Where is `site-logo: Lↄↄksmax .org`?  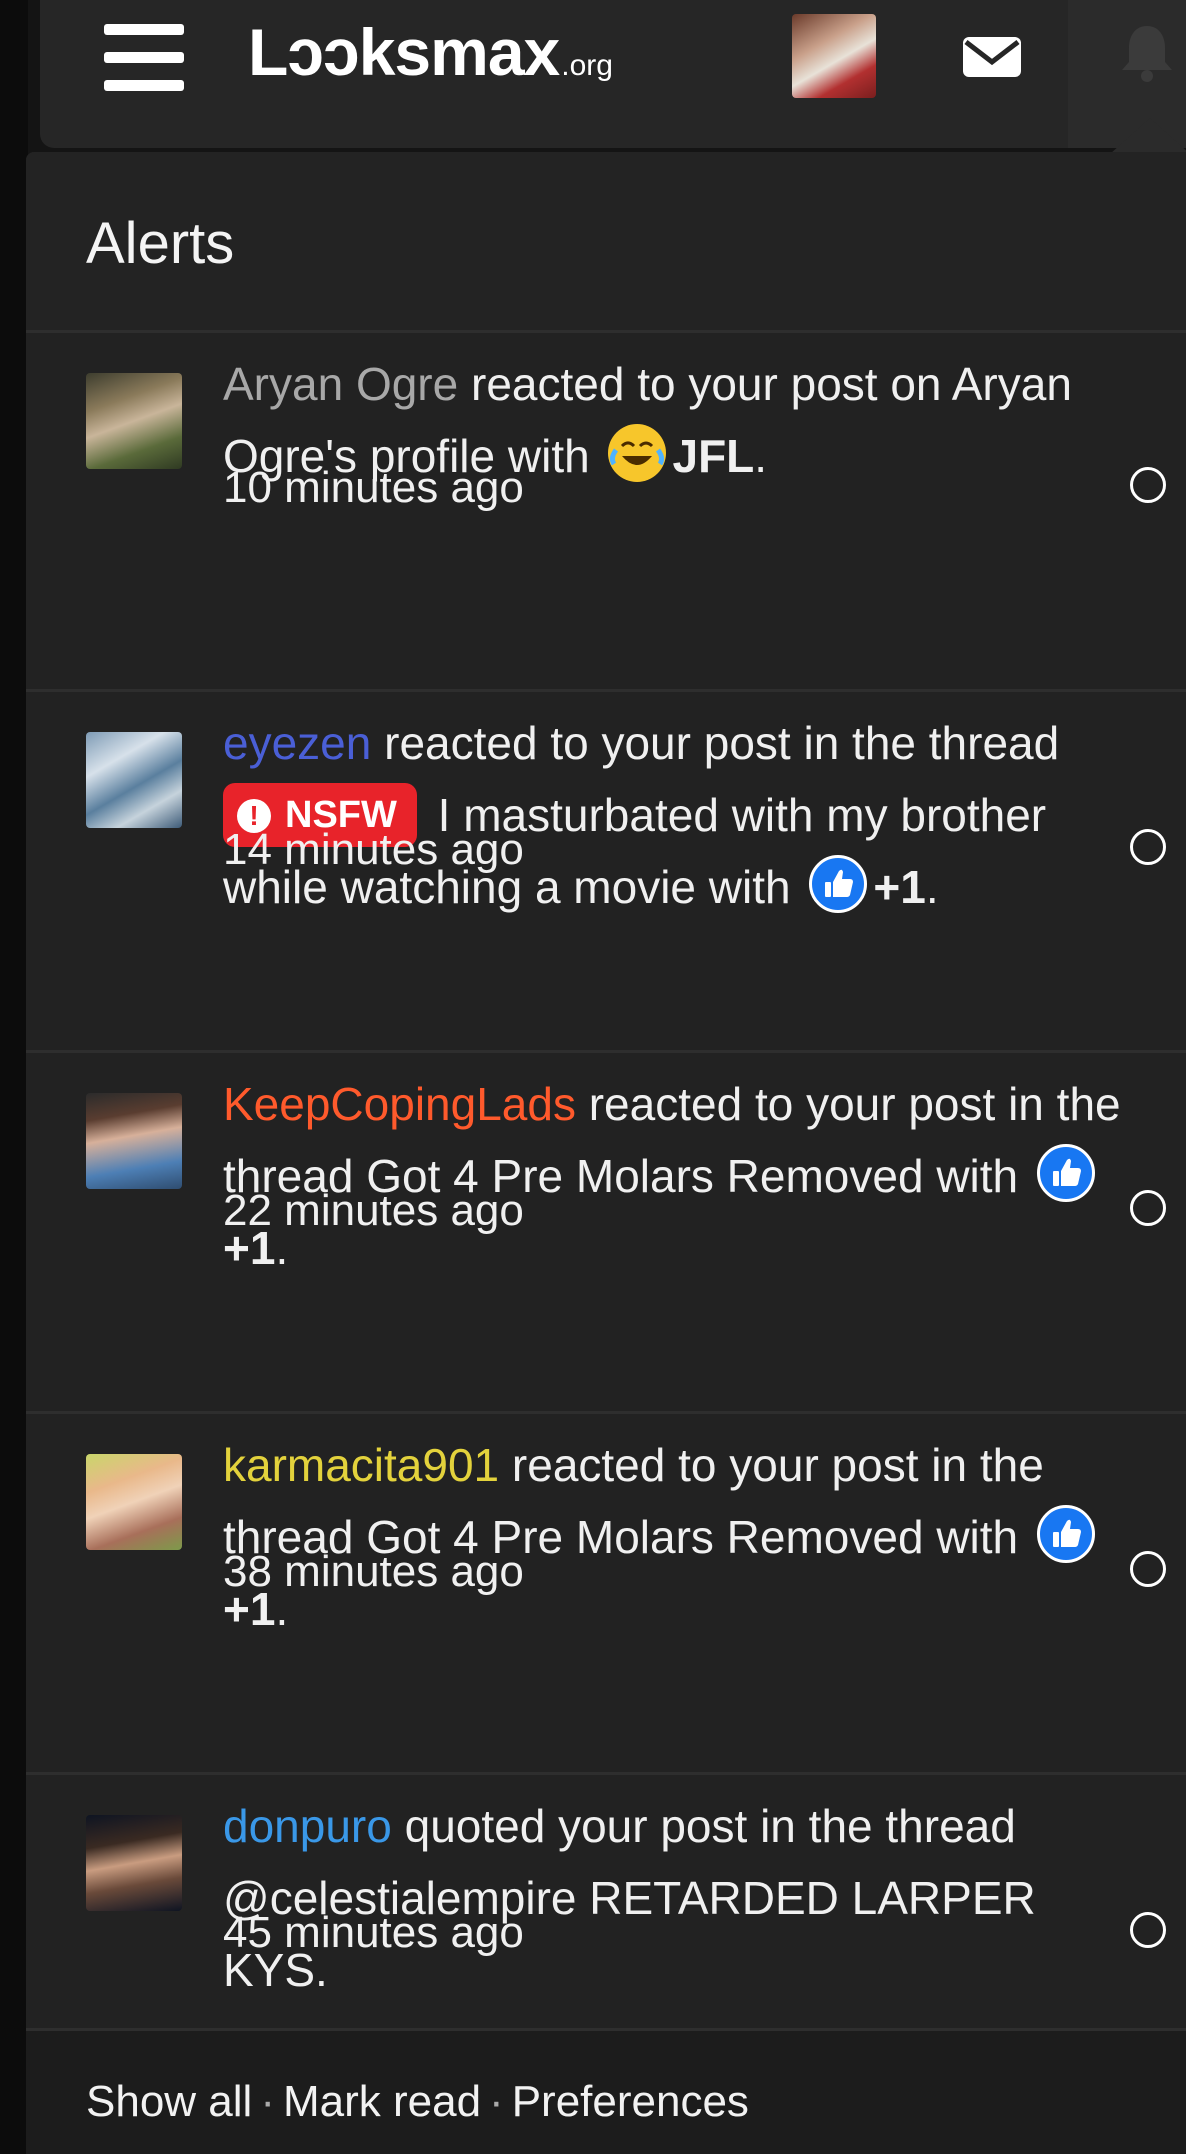
site-logo: Lↄↄksmax .org is located at coordinates (430, 59).